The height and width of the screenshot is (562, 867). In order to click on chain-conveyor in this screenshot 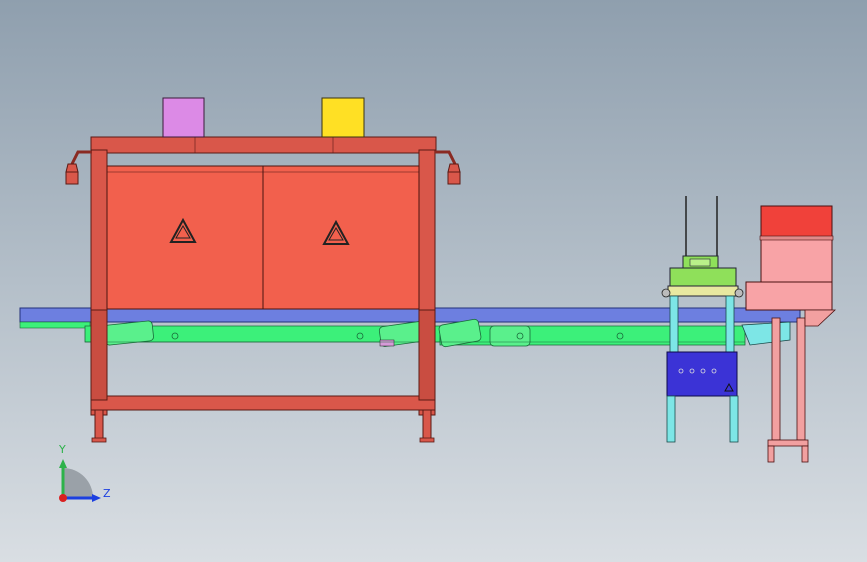, I will do `click(415, 333)`.